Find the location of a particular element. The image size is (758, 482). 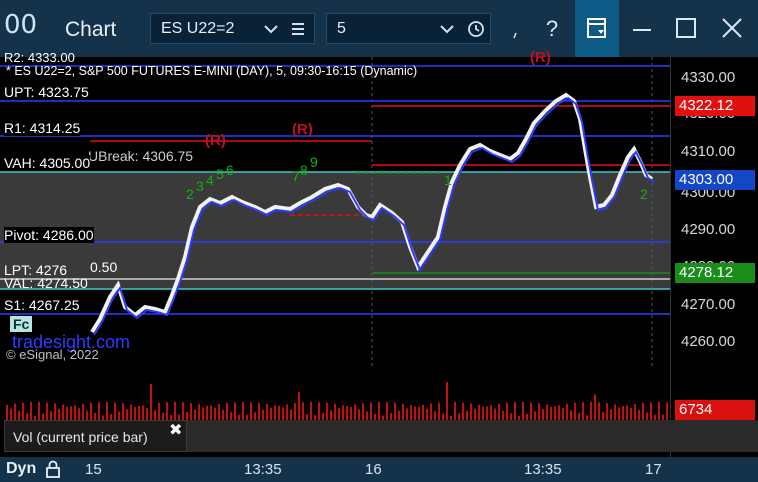

clock-icon is located at coordinates (476, 31).